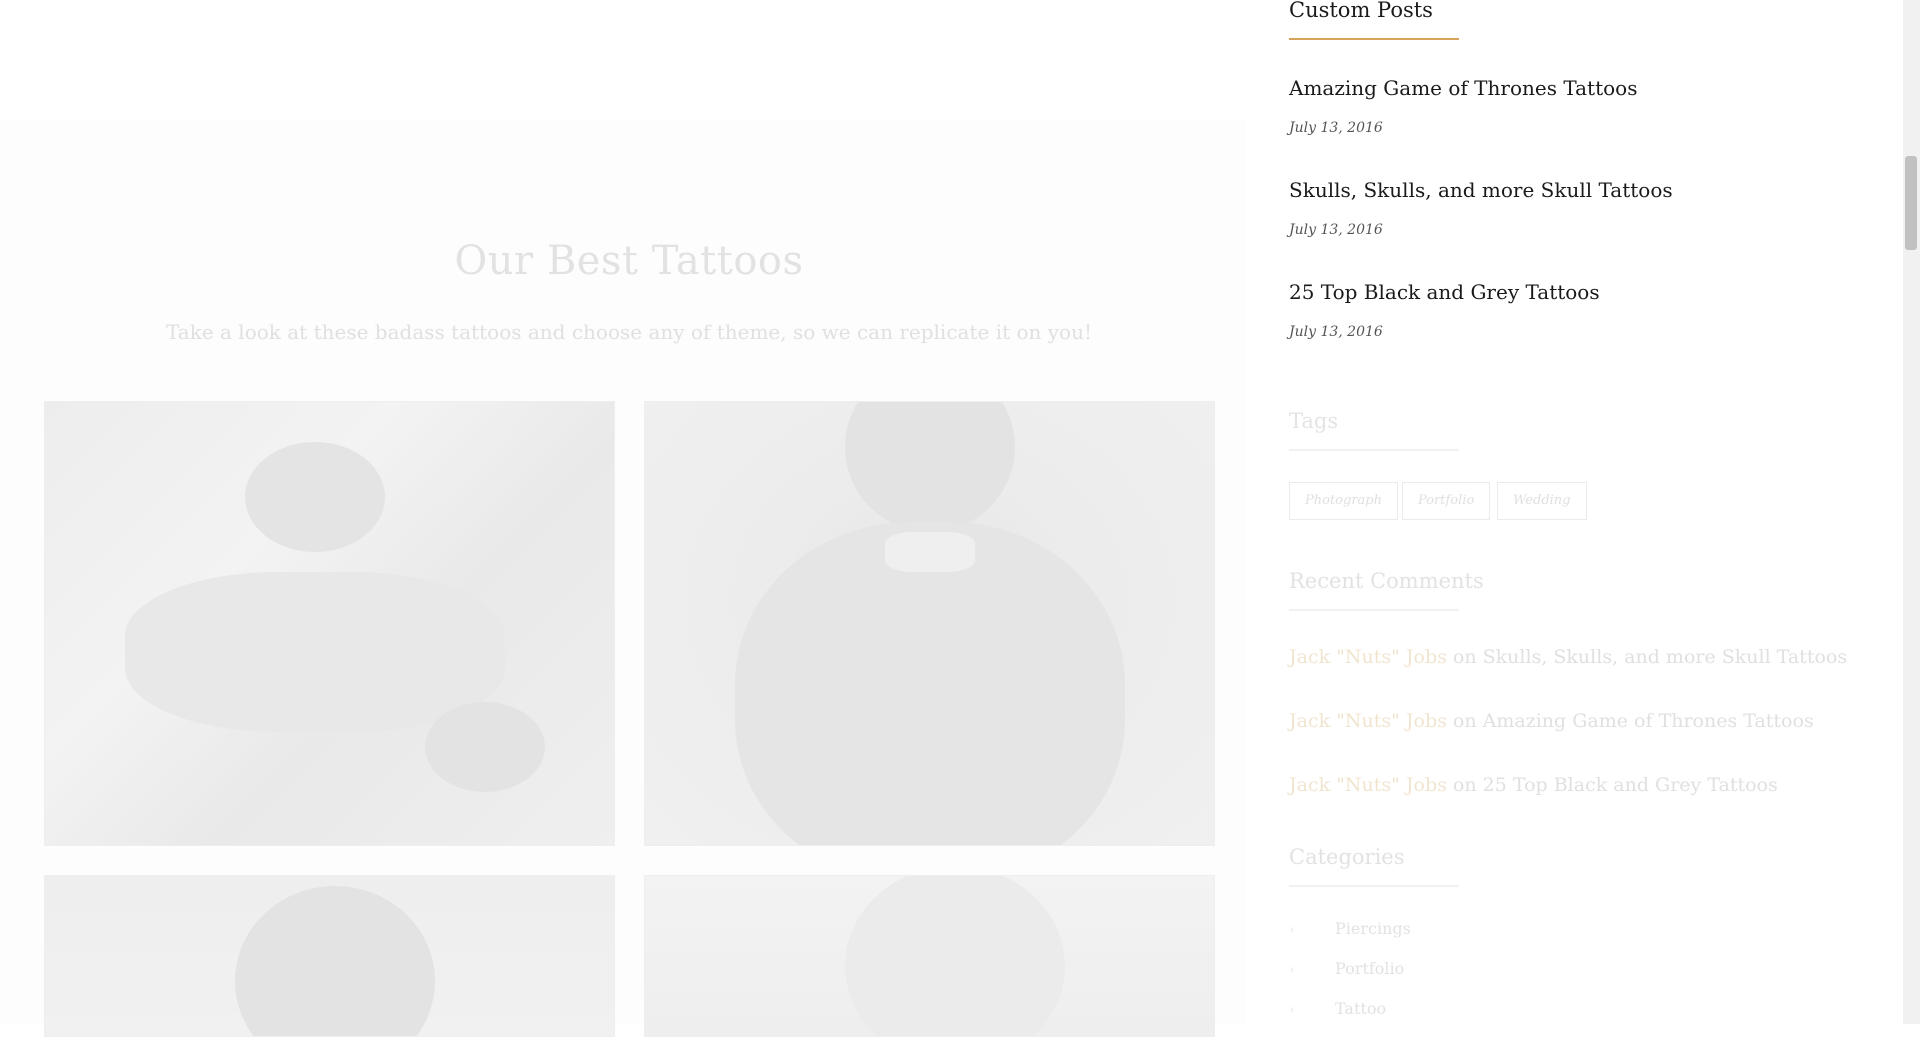 This screenshot has width=1920, height=1037. Describe the element at coordinates (1630, 785) in the screenshot. I see `comment-post-link: 25 Top Black and Grey Tattoos` at that location.